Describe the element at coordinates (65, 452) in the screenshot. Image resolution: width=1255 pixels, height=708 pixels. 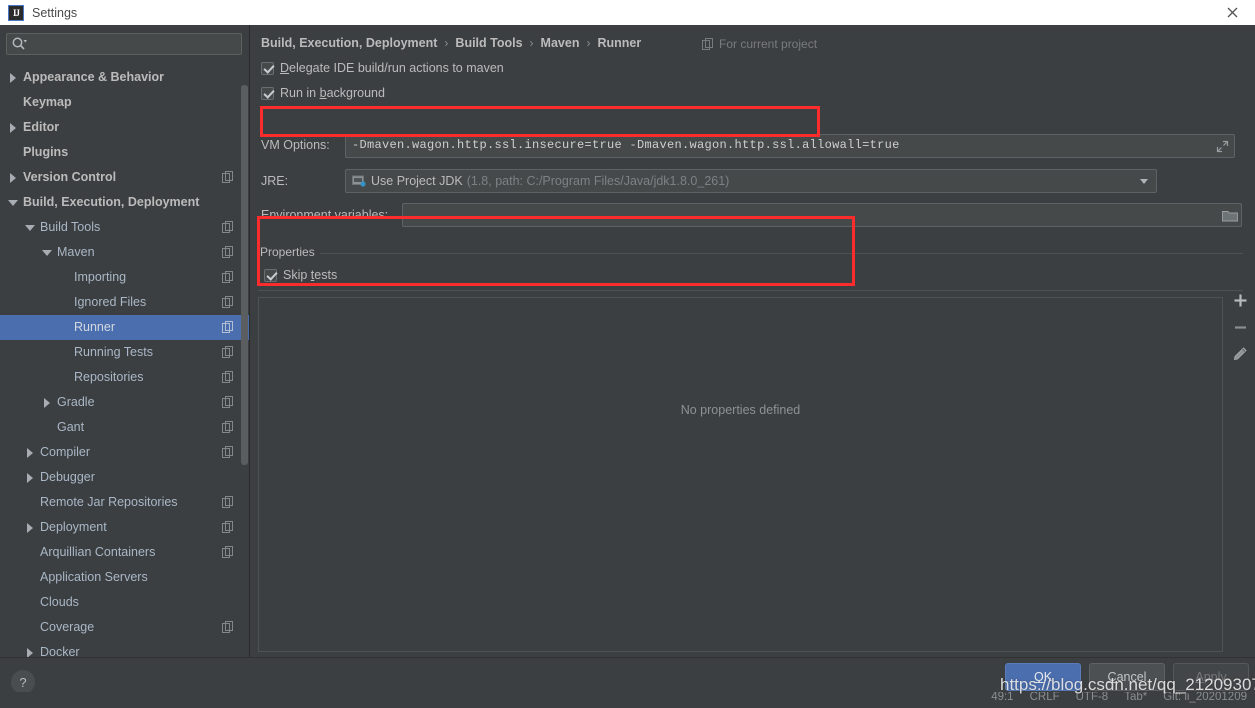
I see `sidebar-item-label: Compiler` at that location.